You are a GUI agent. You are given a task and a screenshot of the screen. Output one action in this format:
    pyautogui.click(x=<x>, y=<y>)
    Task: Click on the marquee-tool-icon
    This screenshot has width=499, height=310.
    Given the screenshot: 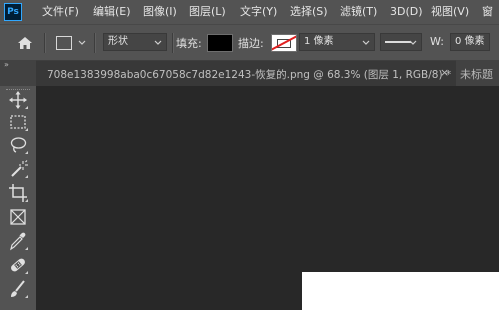 What is the action you would take?
    pyautogui.click(x=18, y=122)
    